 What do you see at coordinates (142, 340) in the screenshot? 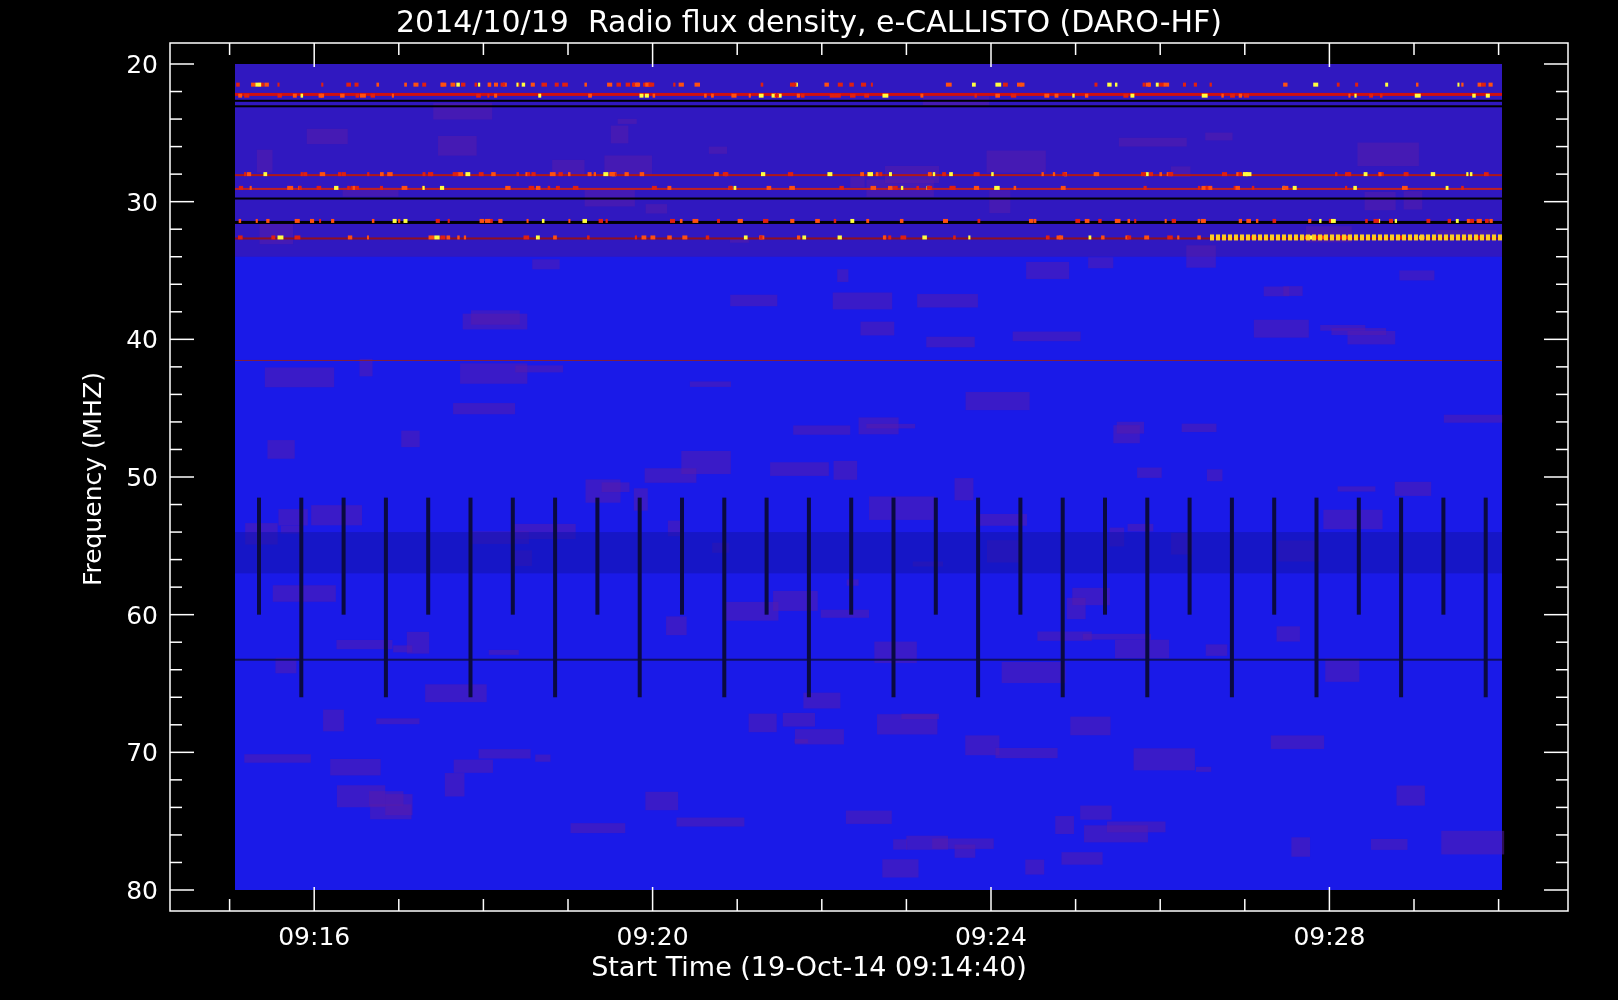
I see `y-tick-label: 40` at bounding box center [142, 340].